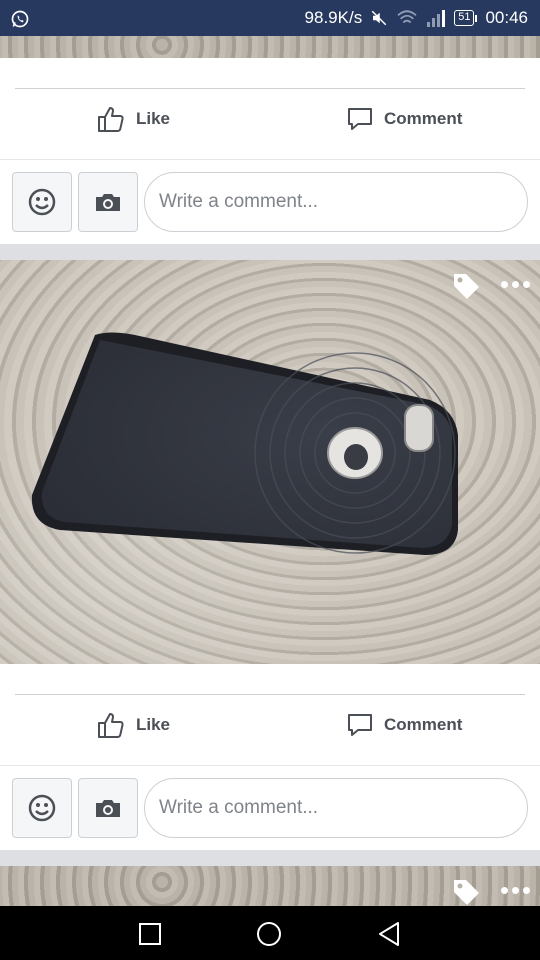  I want to click on battery-level: 51, so click(464, 18).